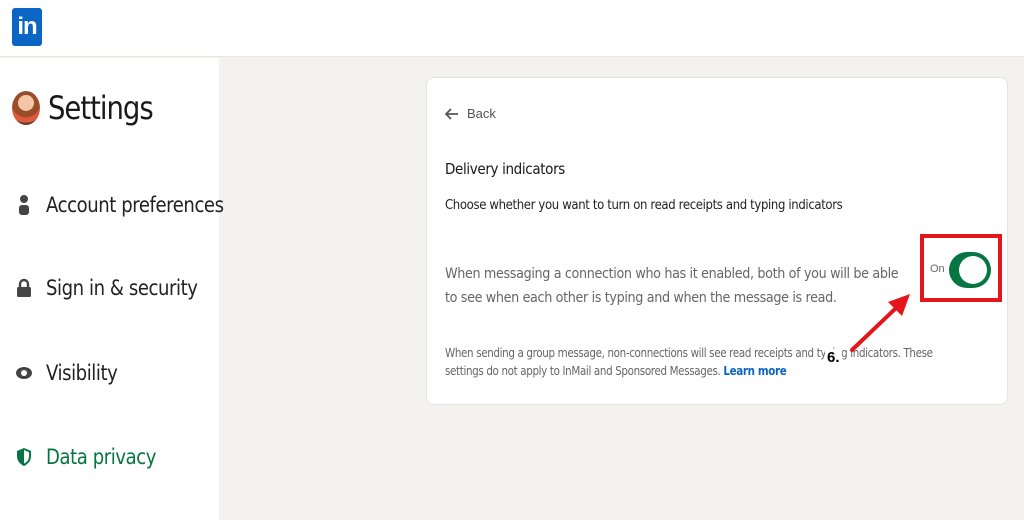 The height and width of the screenshot is (520, 1024). Describe the element at coordinates (82, 373) in the screenshot. I see `sidebar-item-label: Visibility` at that location.